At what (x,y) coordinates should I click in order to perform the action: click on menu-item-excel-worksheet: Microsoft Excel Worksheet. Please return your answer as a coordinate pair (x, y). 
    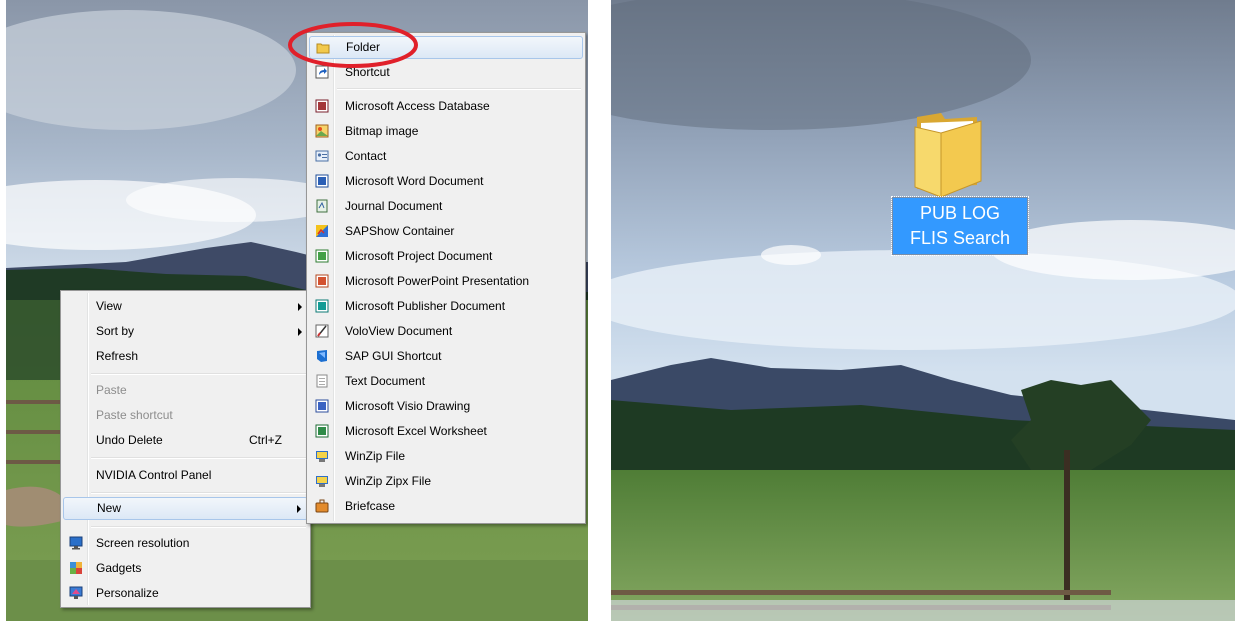
    Looking at the image, I should click on (446, 431).